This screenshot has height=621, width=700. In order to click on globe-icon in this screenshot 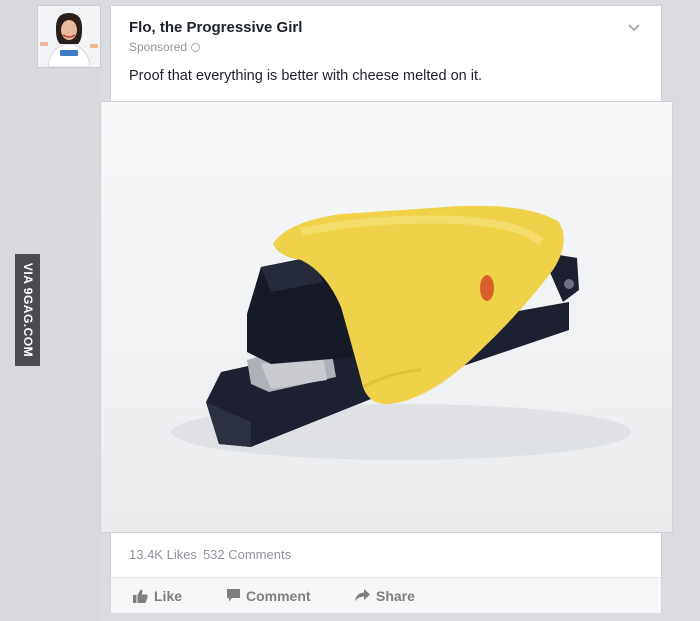, I will do `click(196, 47)`.